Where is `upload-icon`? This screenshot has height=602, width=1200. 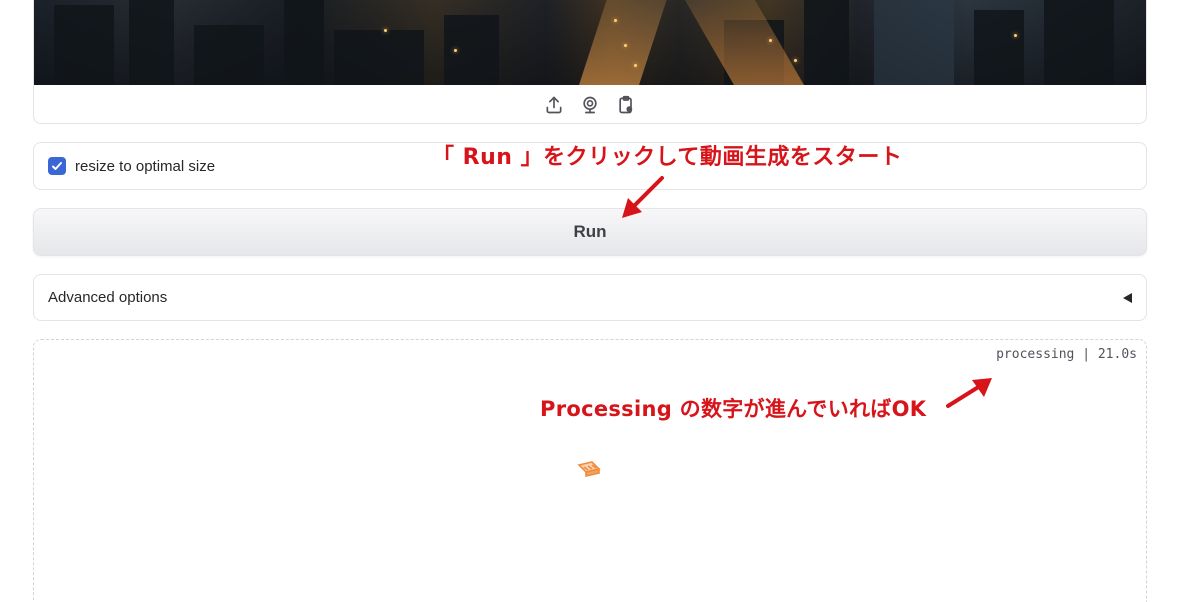
upload-icon is located at coordinates (554, 105).